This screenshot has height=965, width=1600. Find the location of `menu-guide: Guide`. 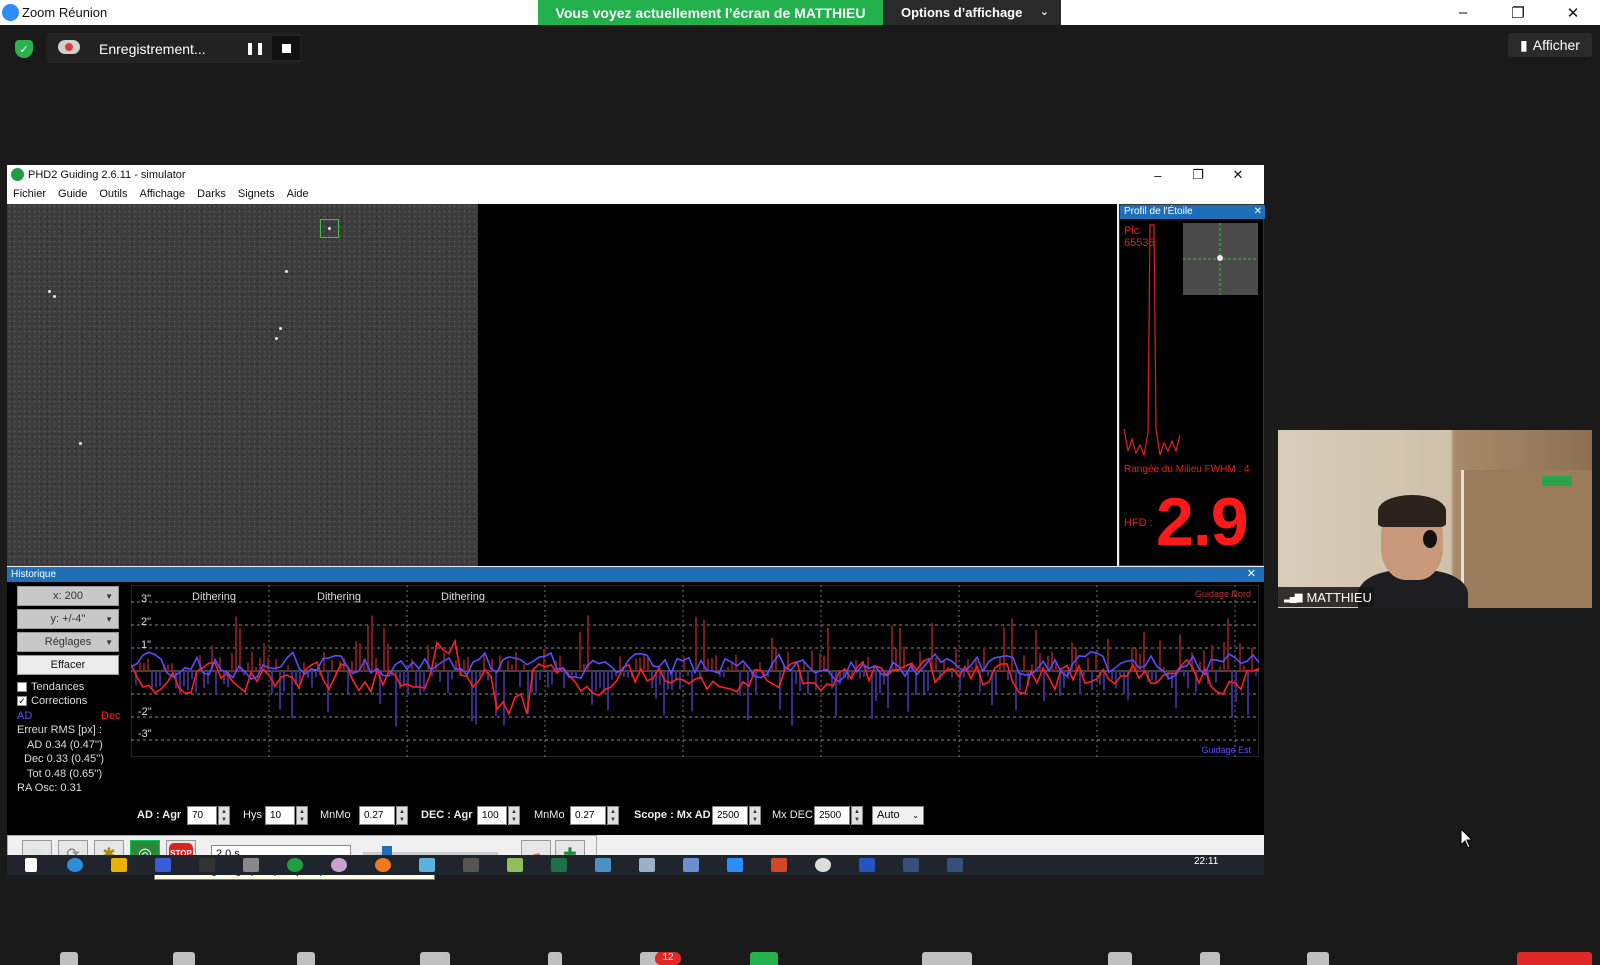

menu-guide: Guide is located at coordinates (72, 194).